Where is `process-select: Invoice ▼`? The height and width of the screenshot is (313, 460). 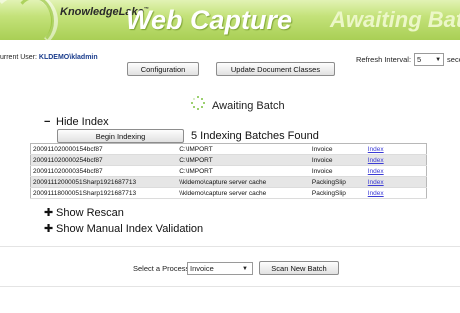
process-select: Invoice ▼ is located at coordinates (220, 268).